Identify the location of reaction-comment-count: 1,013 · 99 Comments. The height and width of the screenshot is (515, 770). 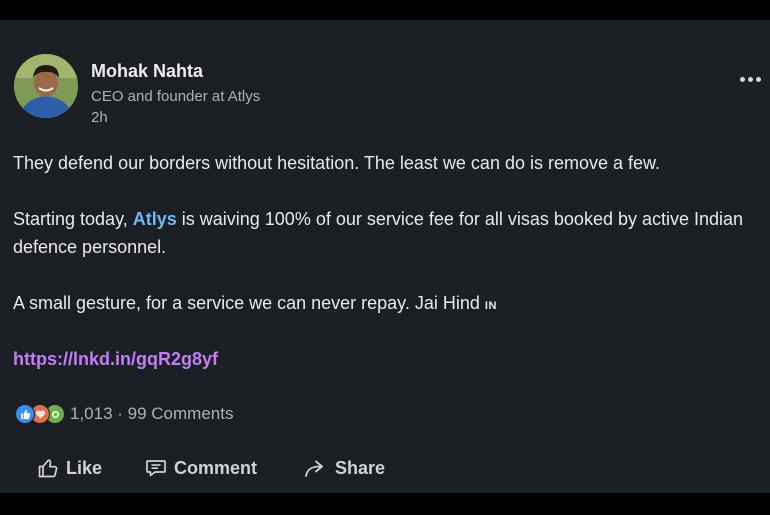
(151, 414).